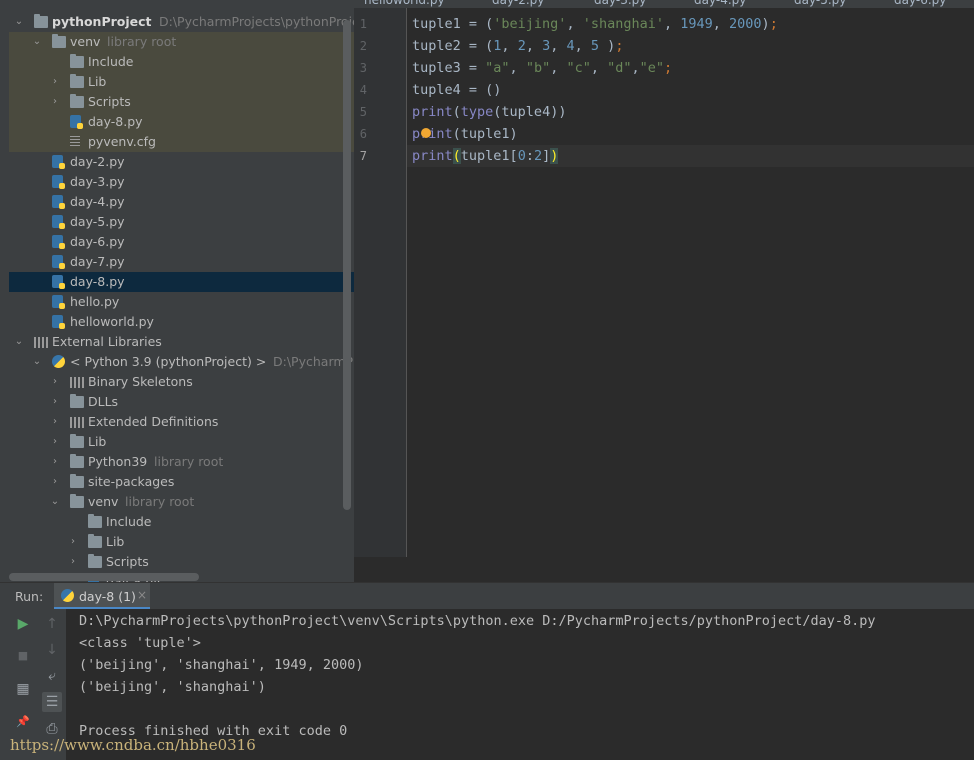 This screenshot has height=760, width=974. Describe the element at coordinates (97, 281) in the screenshot. I see `tree-item-label: day-8.py` at that location.